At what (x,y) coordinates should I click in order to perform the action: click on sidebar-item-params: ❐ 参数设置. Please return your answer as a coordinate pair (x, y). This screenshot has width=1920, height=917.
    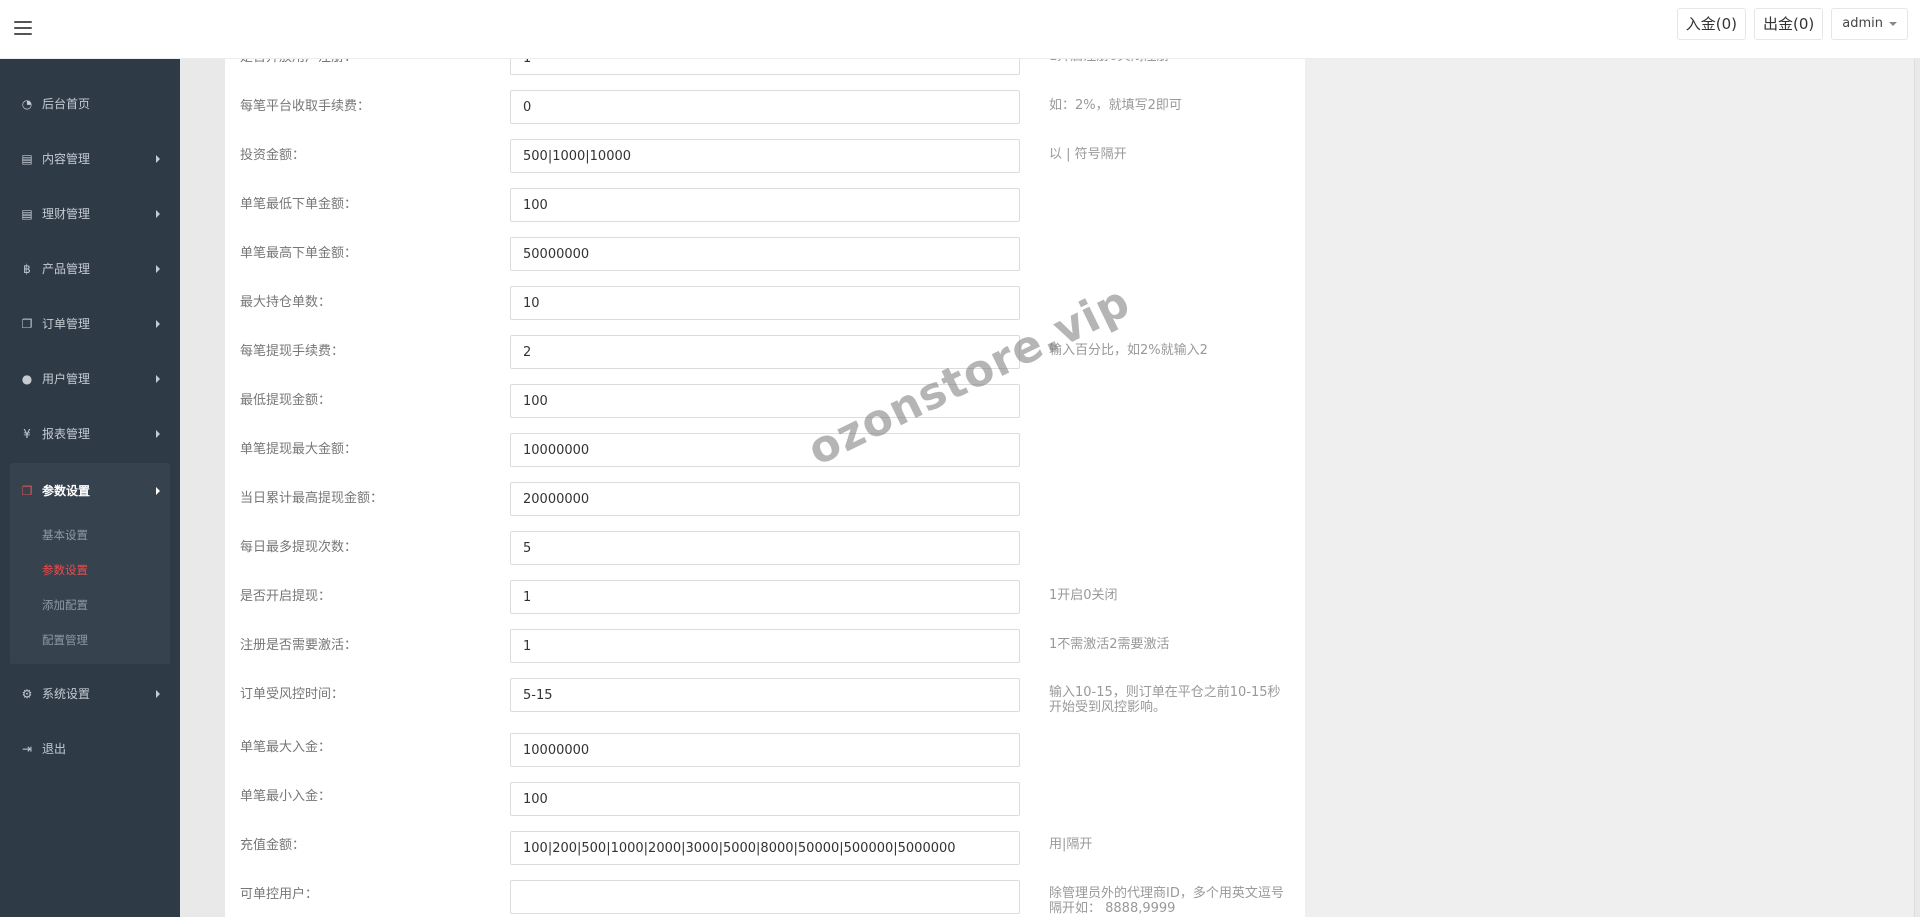
    Looking at the image, I should click on (90, 490).